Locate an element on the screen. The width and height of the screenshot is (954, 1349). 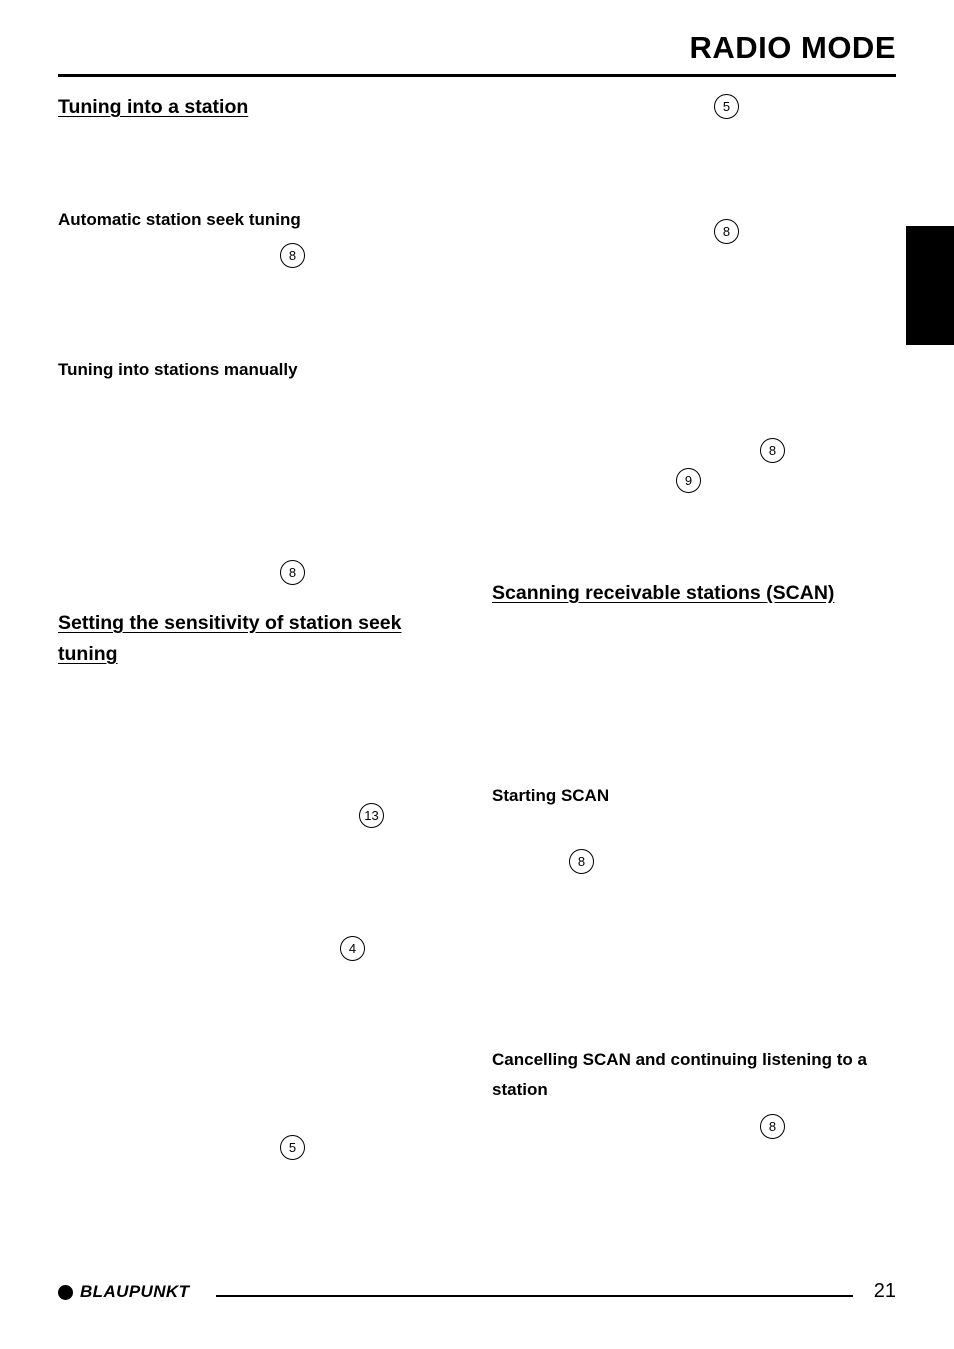
callout-number: 9 is located at coordinates (688, 480).